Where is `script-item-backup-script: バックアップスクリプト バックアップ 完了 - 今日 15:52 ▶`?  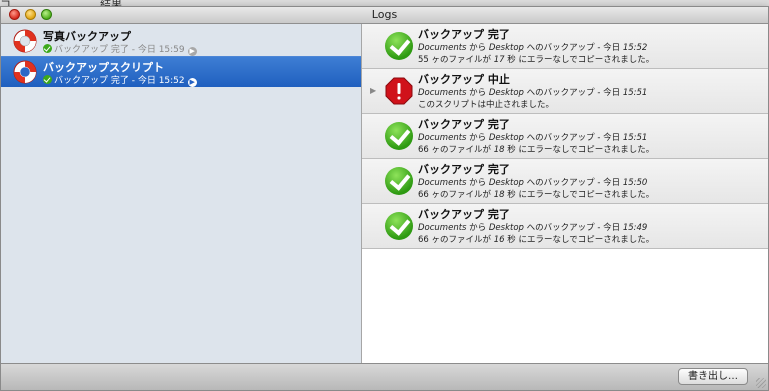
script-item-backup-script: バックアップスクリプト バックアップ 完了 - 今日 15:52 ▶ is located at coordinates (181, 71).